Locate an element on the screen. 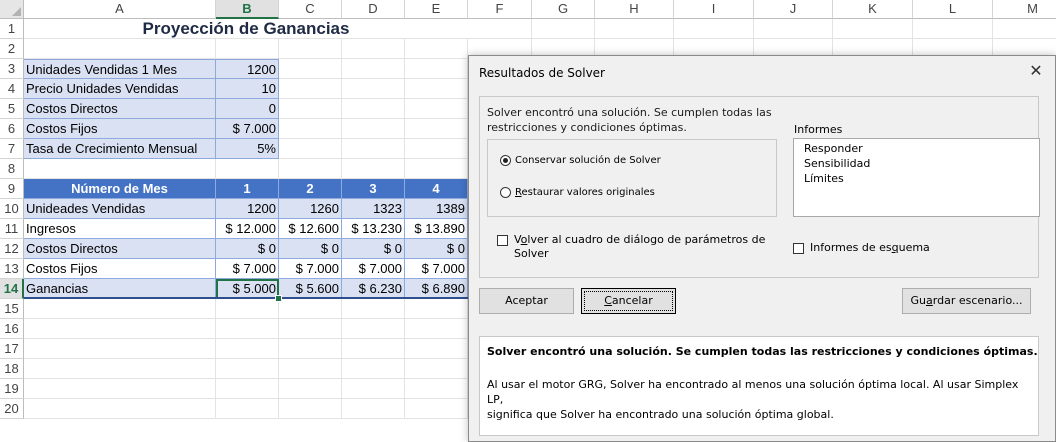 The width and height of the screenshot is (1056, 442). input-value: 1200 is located at coordinates (247, 69).